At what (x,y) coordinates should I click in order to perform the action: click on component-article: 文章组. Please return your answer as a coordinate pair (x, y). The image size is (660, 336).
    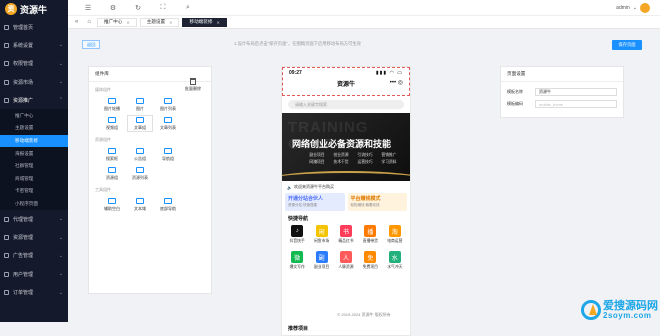
    Looking at the image, I should click on (140, 123).